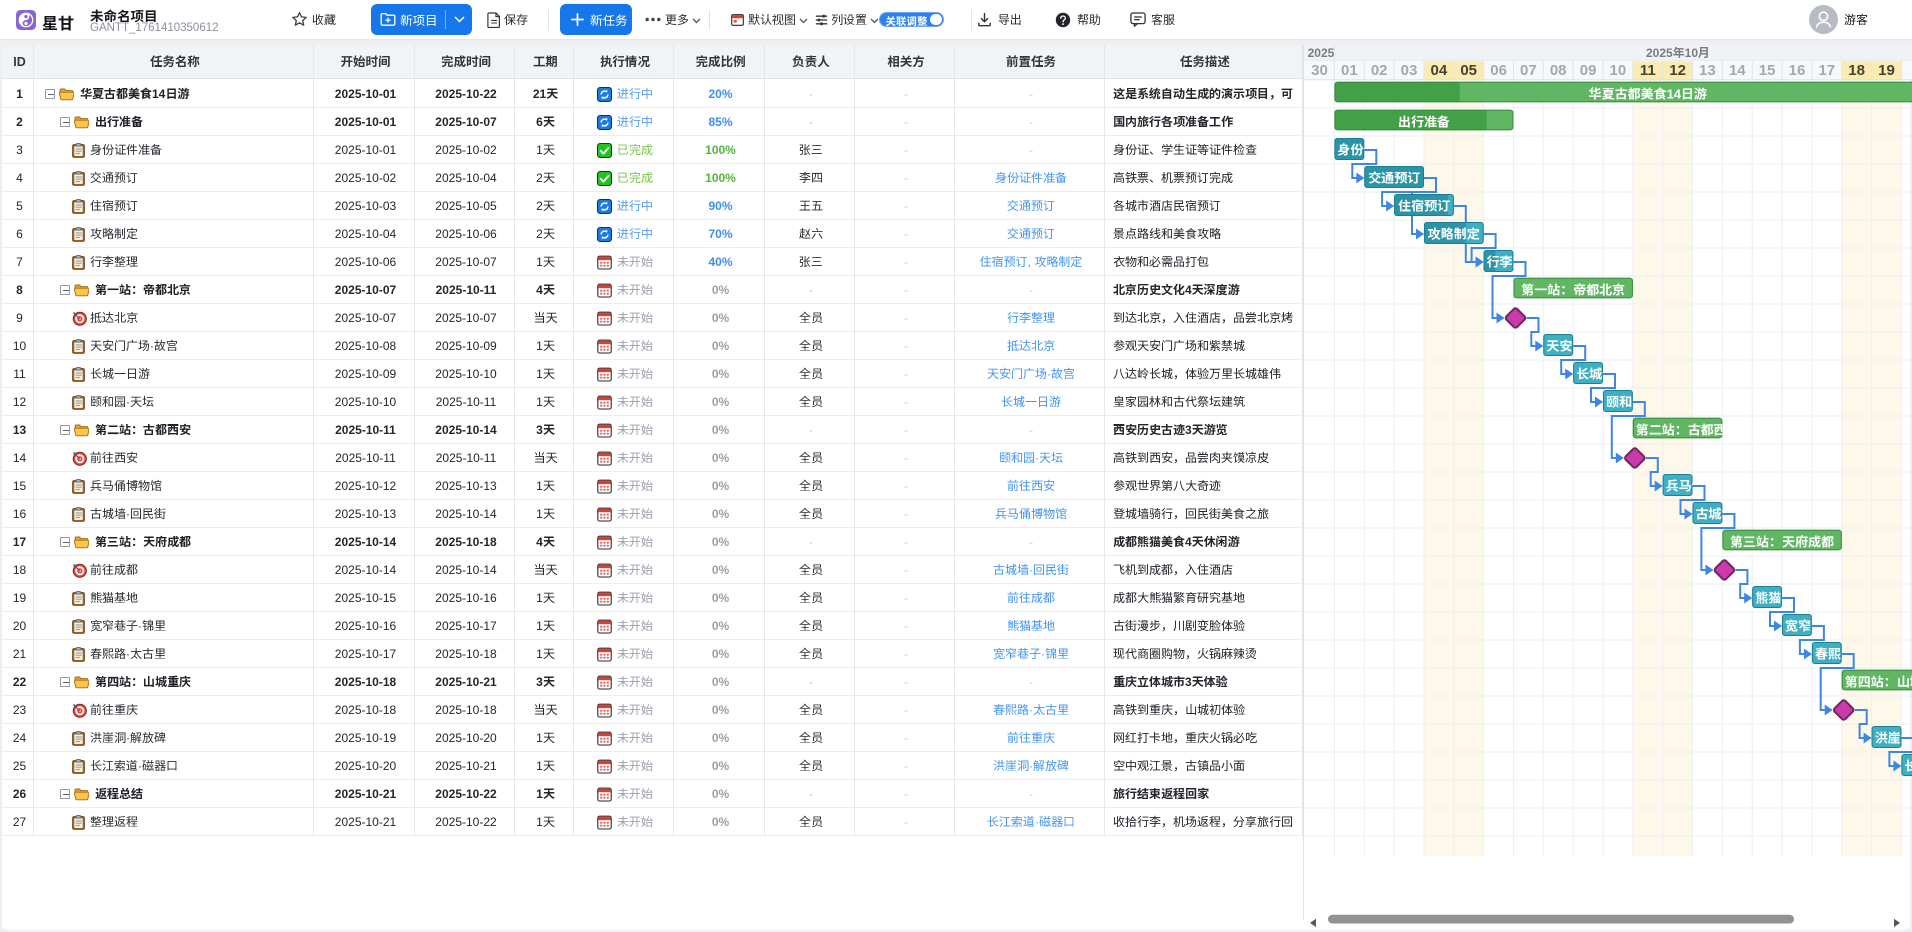 The image size is (1912, 932). I want to click on svg-text: 15, so click(1767, 70).